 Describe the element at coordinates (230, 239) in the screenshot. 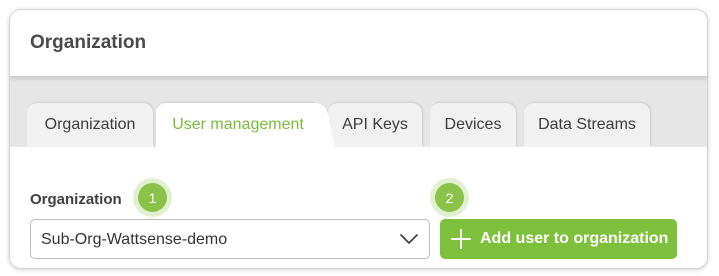

I see `organization-select: Sub-Org-Wattsense-demo` at that location.